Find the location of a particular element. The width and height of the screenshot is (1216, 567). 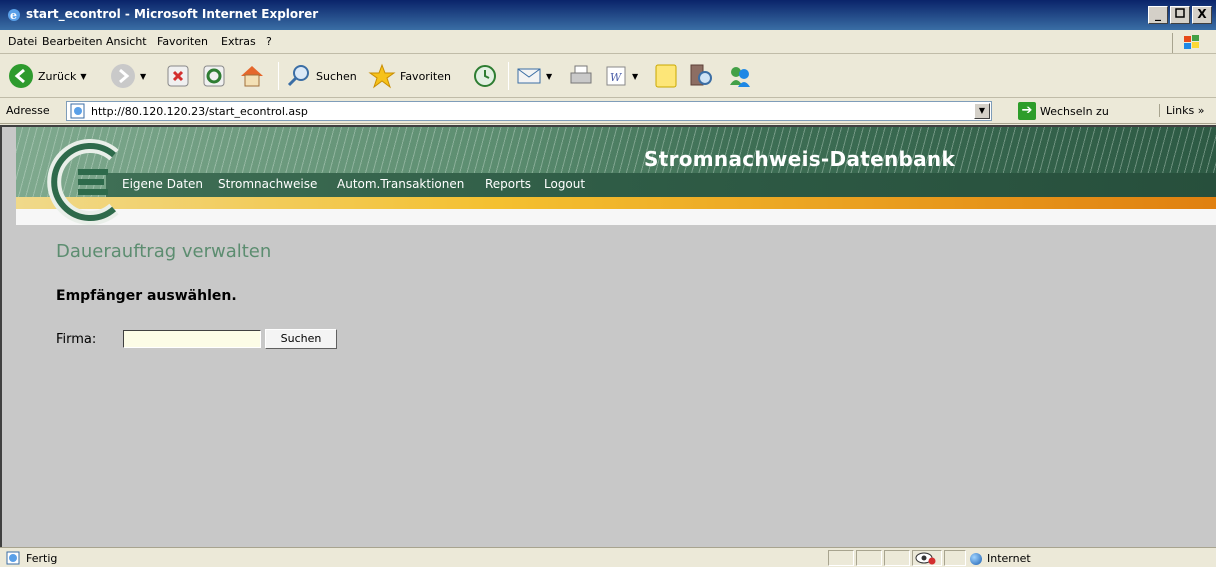

privacy-pane is located at coordinates (927, 558).